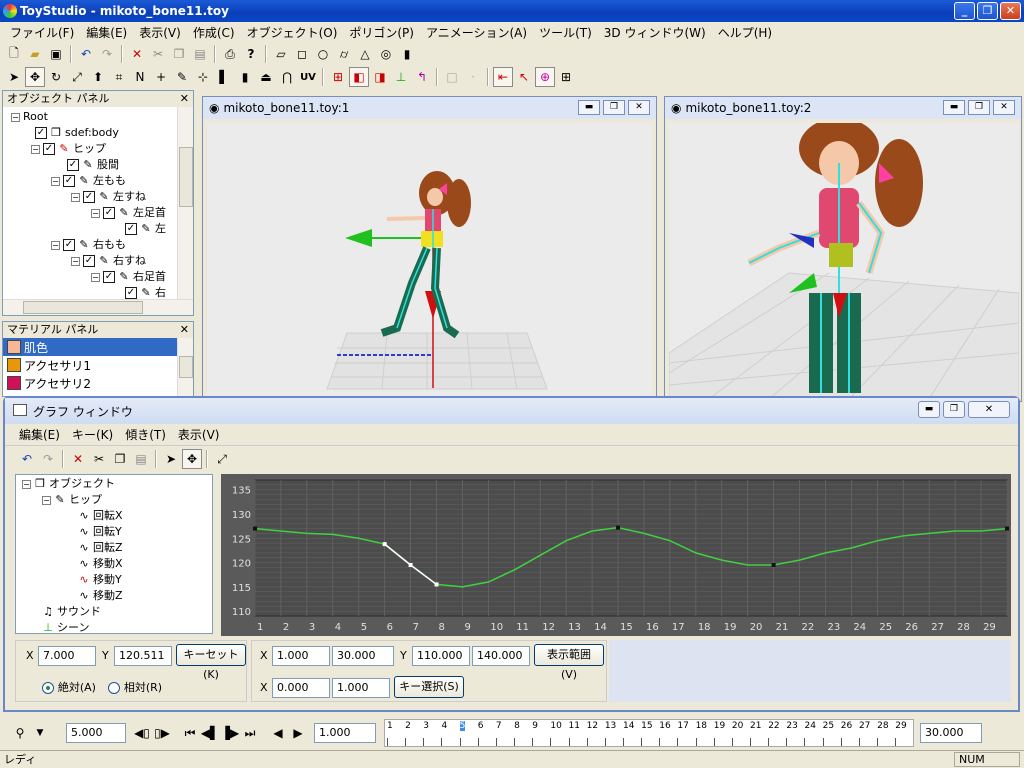 This screenshot has height=768, width=1024. Describe the element at coordinates (203, 77) in the screenshot. I see `joint-icon: ⊹` at that location.